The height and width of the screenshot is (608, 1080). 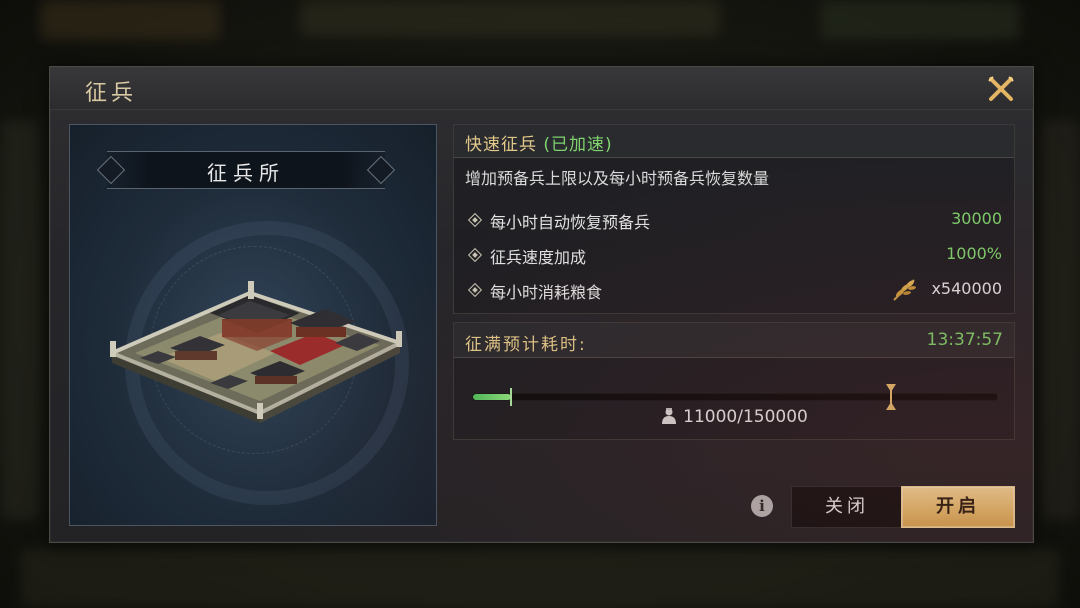 What do you see at coordinates (976, 218) in the screenshot?
I see `stat-value: 30000` at bounding box center [976, 218].